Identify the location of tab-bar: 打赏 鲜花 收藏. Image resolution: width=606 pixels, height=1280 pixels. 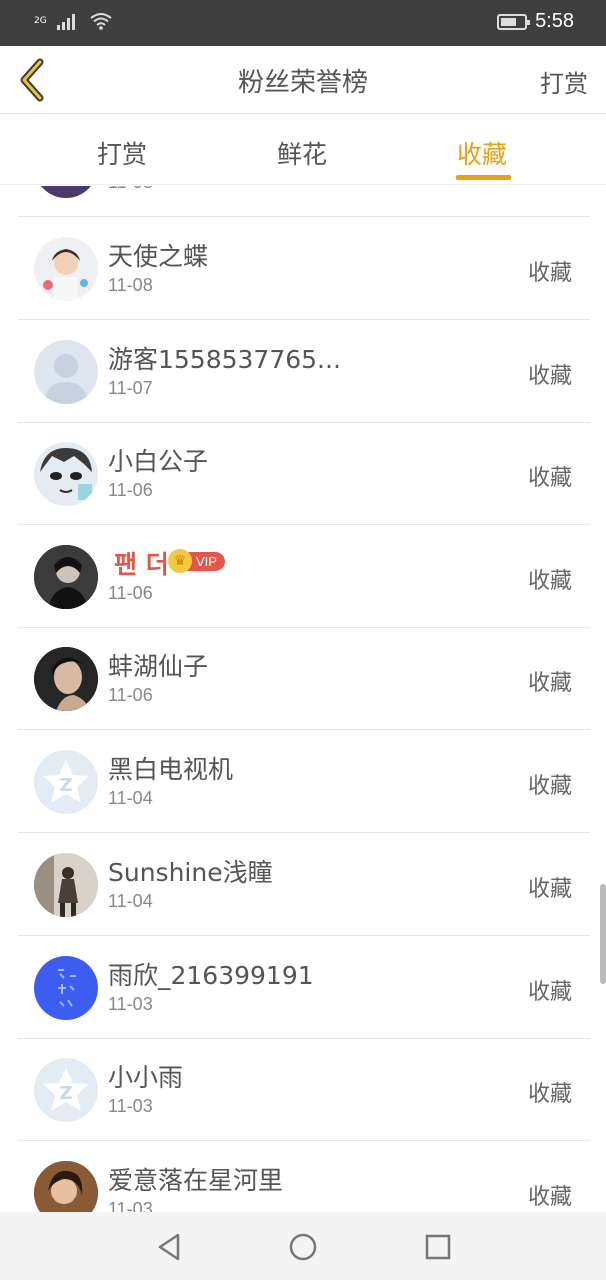
(303, 150).